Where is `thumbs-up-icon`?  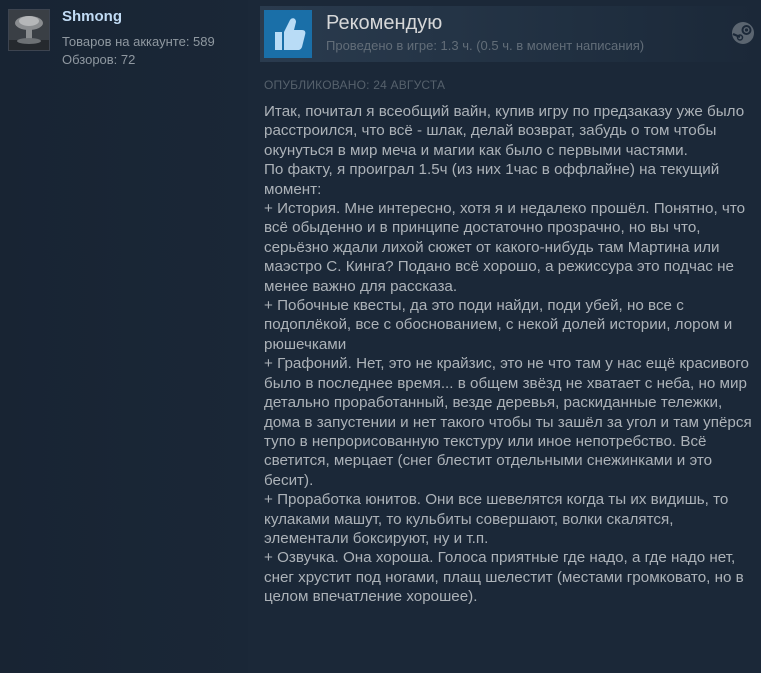
thumbs-up-icon is located at coordinates (288, 34).